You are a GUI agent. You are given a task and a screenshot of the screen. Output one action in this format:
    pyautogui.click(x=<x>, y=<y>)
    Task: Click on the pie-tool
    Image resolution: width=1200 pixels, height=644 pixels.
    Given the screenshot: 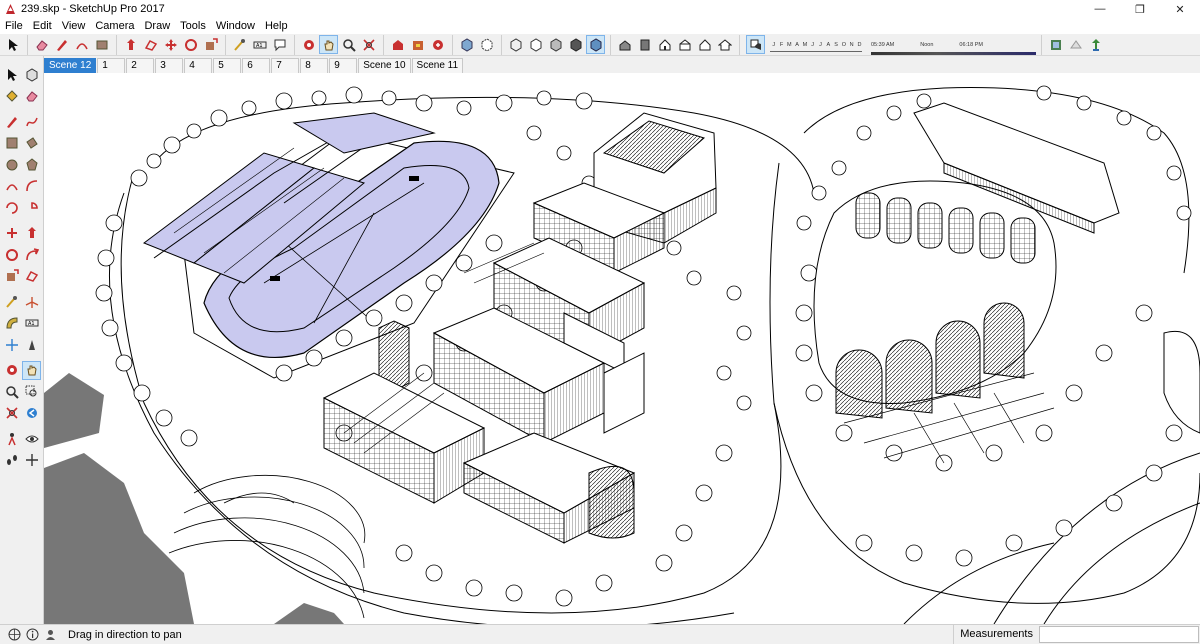 What is the action you would take?
    pyautogui.click(x=31, y=207)
    